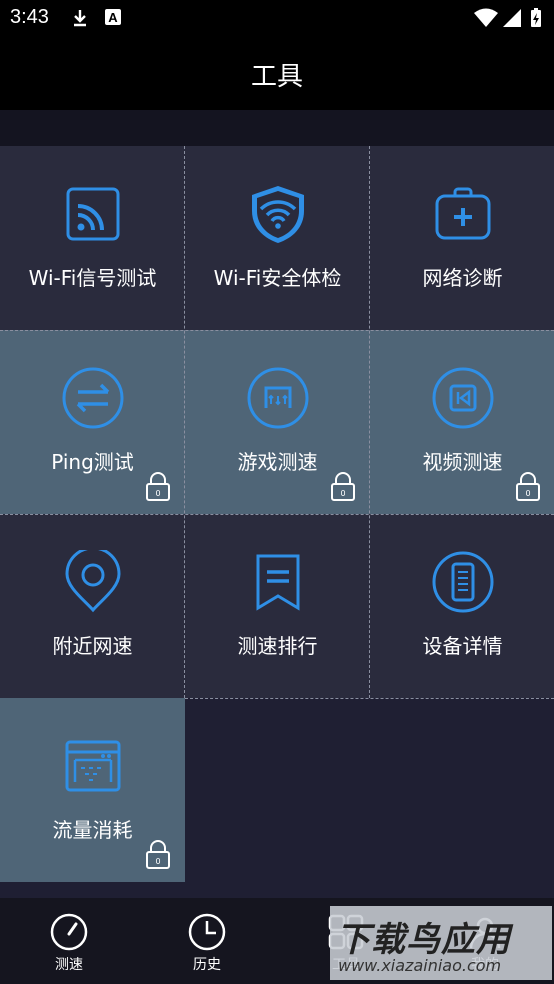 This screenshot has width=554, height=984. What do you see at coordinates (207, 932) in the screenshot?
I see `clock-icon` at bounding box center [207, 932].